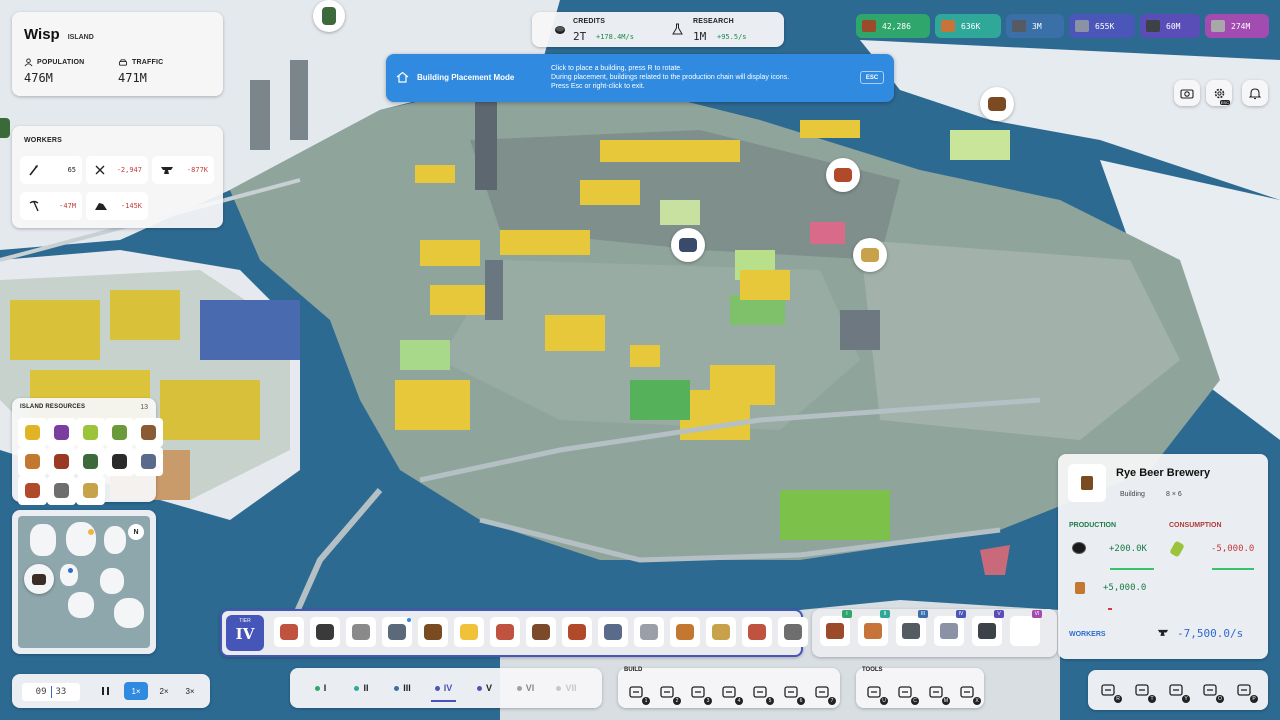 The image size is (1280, 720). What do you see at coordinates (1241, 26) in the screenshot?
I see `resource-value: 274M` at bounding box center [1241, 26].